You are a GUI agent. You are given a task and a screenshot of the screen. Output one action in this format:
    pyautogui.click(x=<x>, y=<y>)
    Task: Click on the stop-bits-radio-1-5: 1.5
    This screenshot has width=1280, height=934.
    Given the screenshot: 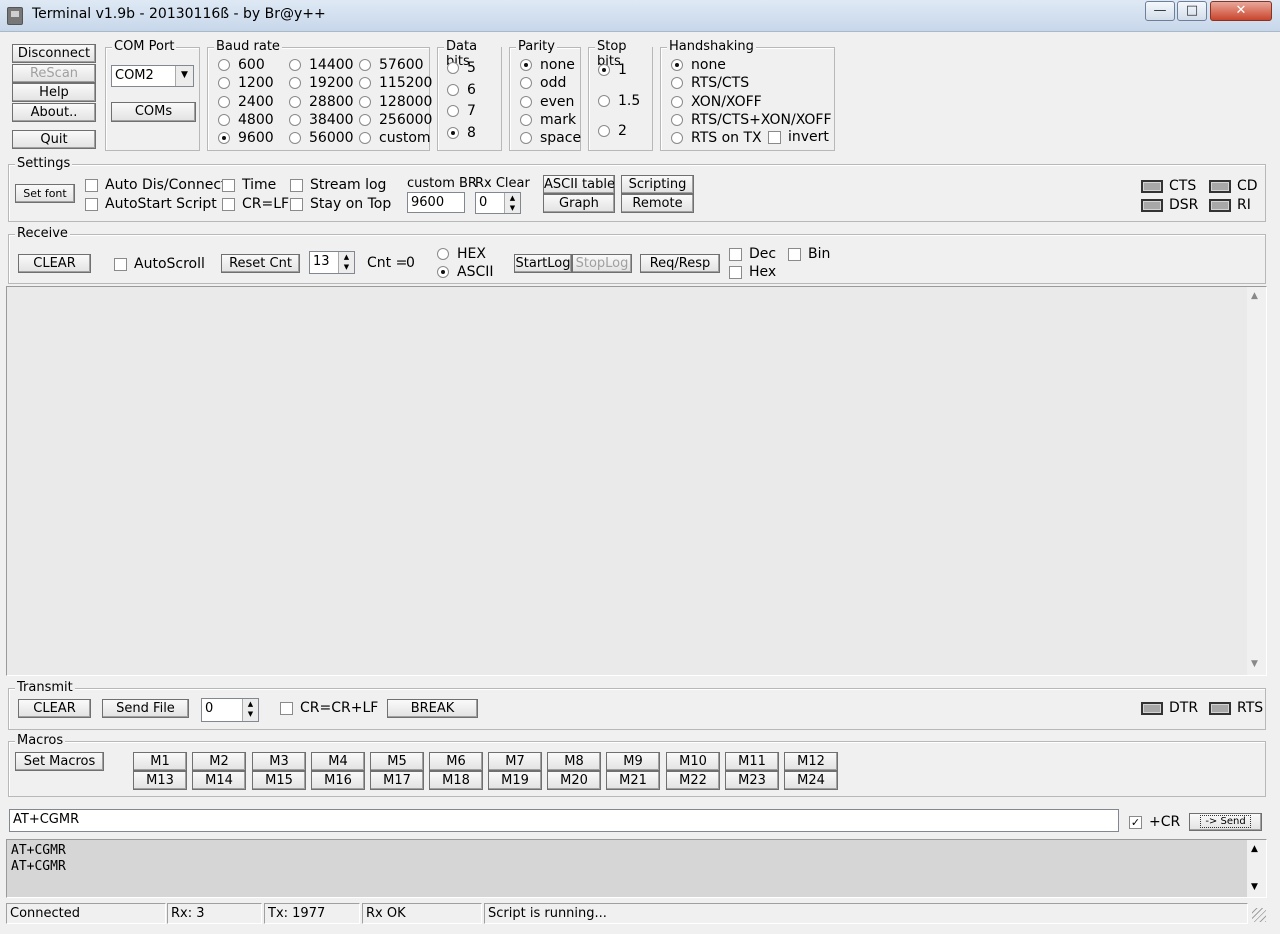 What is the action you would take?
    pyautogui.click(x=619, y=101)
    